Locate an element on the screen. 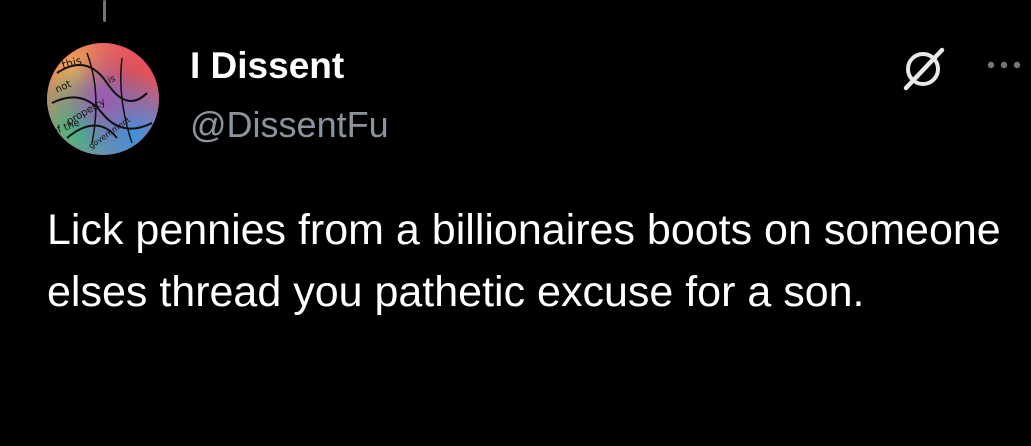 This screenshot has width=1031, height=446. avatar-image: this is not property of the government is located at coordinates (103, 99).